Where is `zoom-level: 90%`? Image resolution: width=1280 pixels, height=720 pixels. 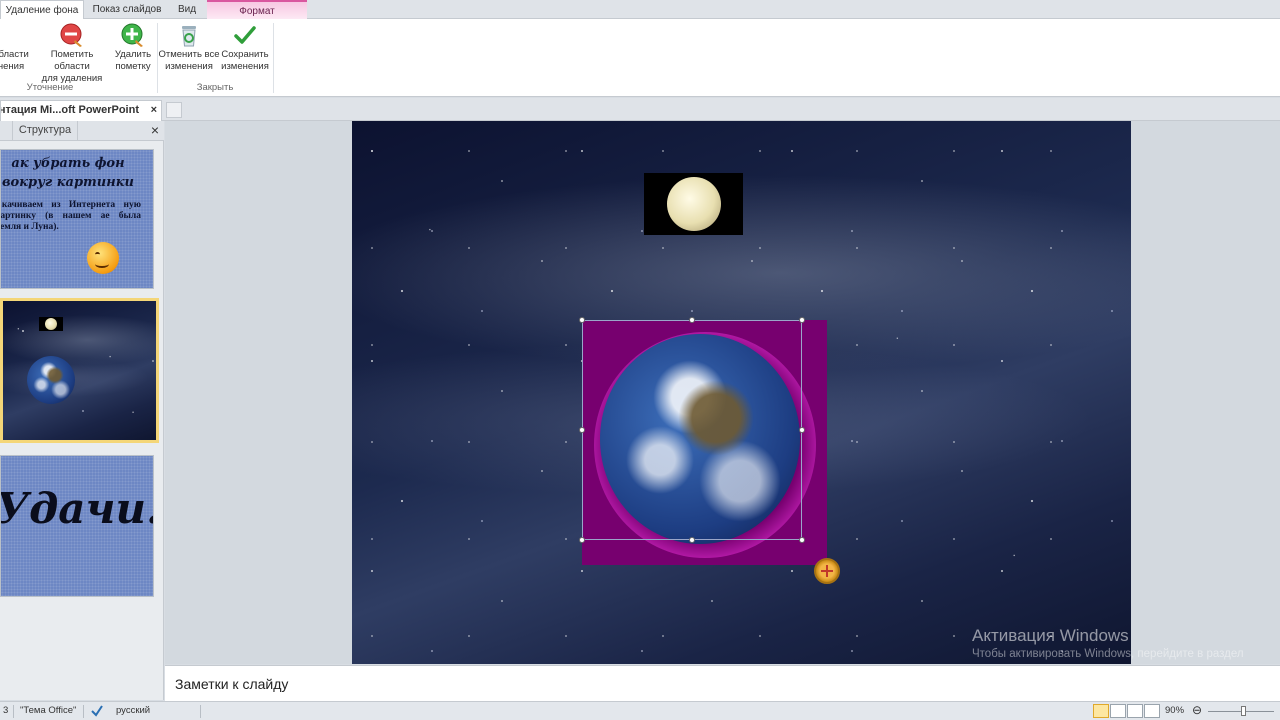
zoom-level: 90% is located at coordinates (1174, 710).